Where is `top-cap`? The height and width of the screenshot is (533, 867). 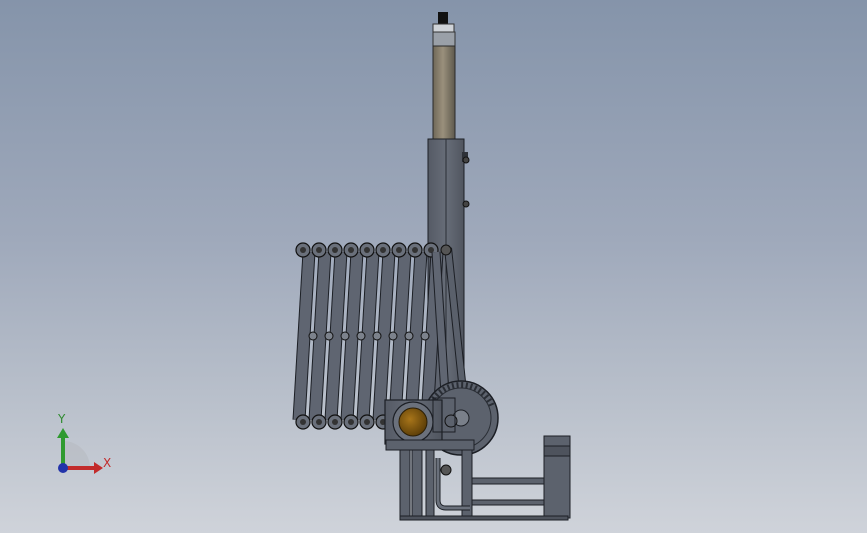
top-cap is located at coordinates (444, 29).